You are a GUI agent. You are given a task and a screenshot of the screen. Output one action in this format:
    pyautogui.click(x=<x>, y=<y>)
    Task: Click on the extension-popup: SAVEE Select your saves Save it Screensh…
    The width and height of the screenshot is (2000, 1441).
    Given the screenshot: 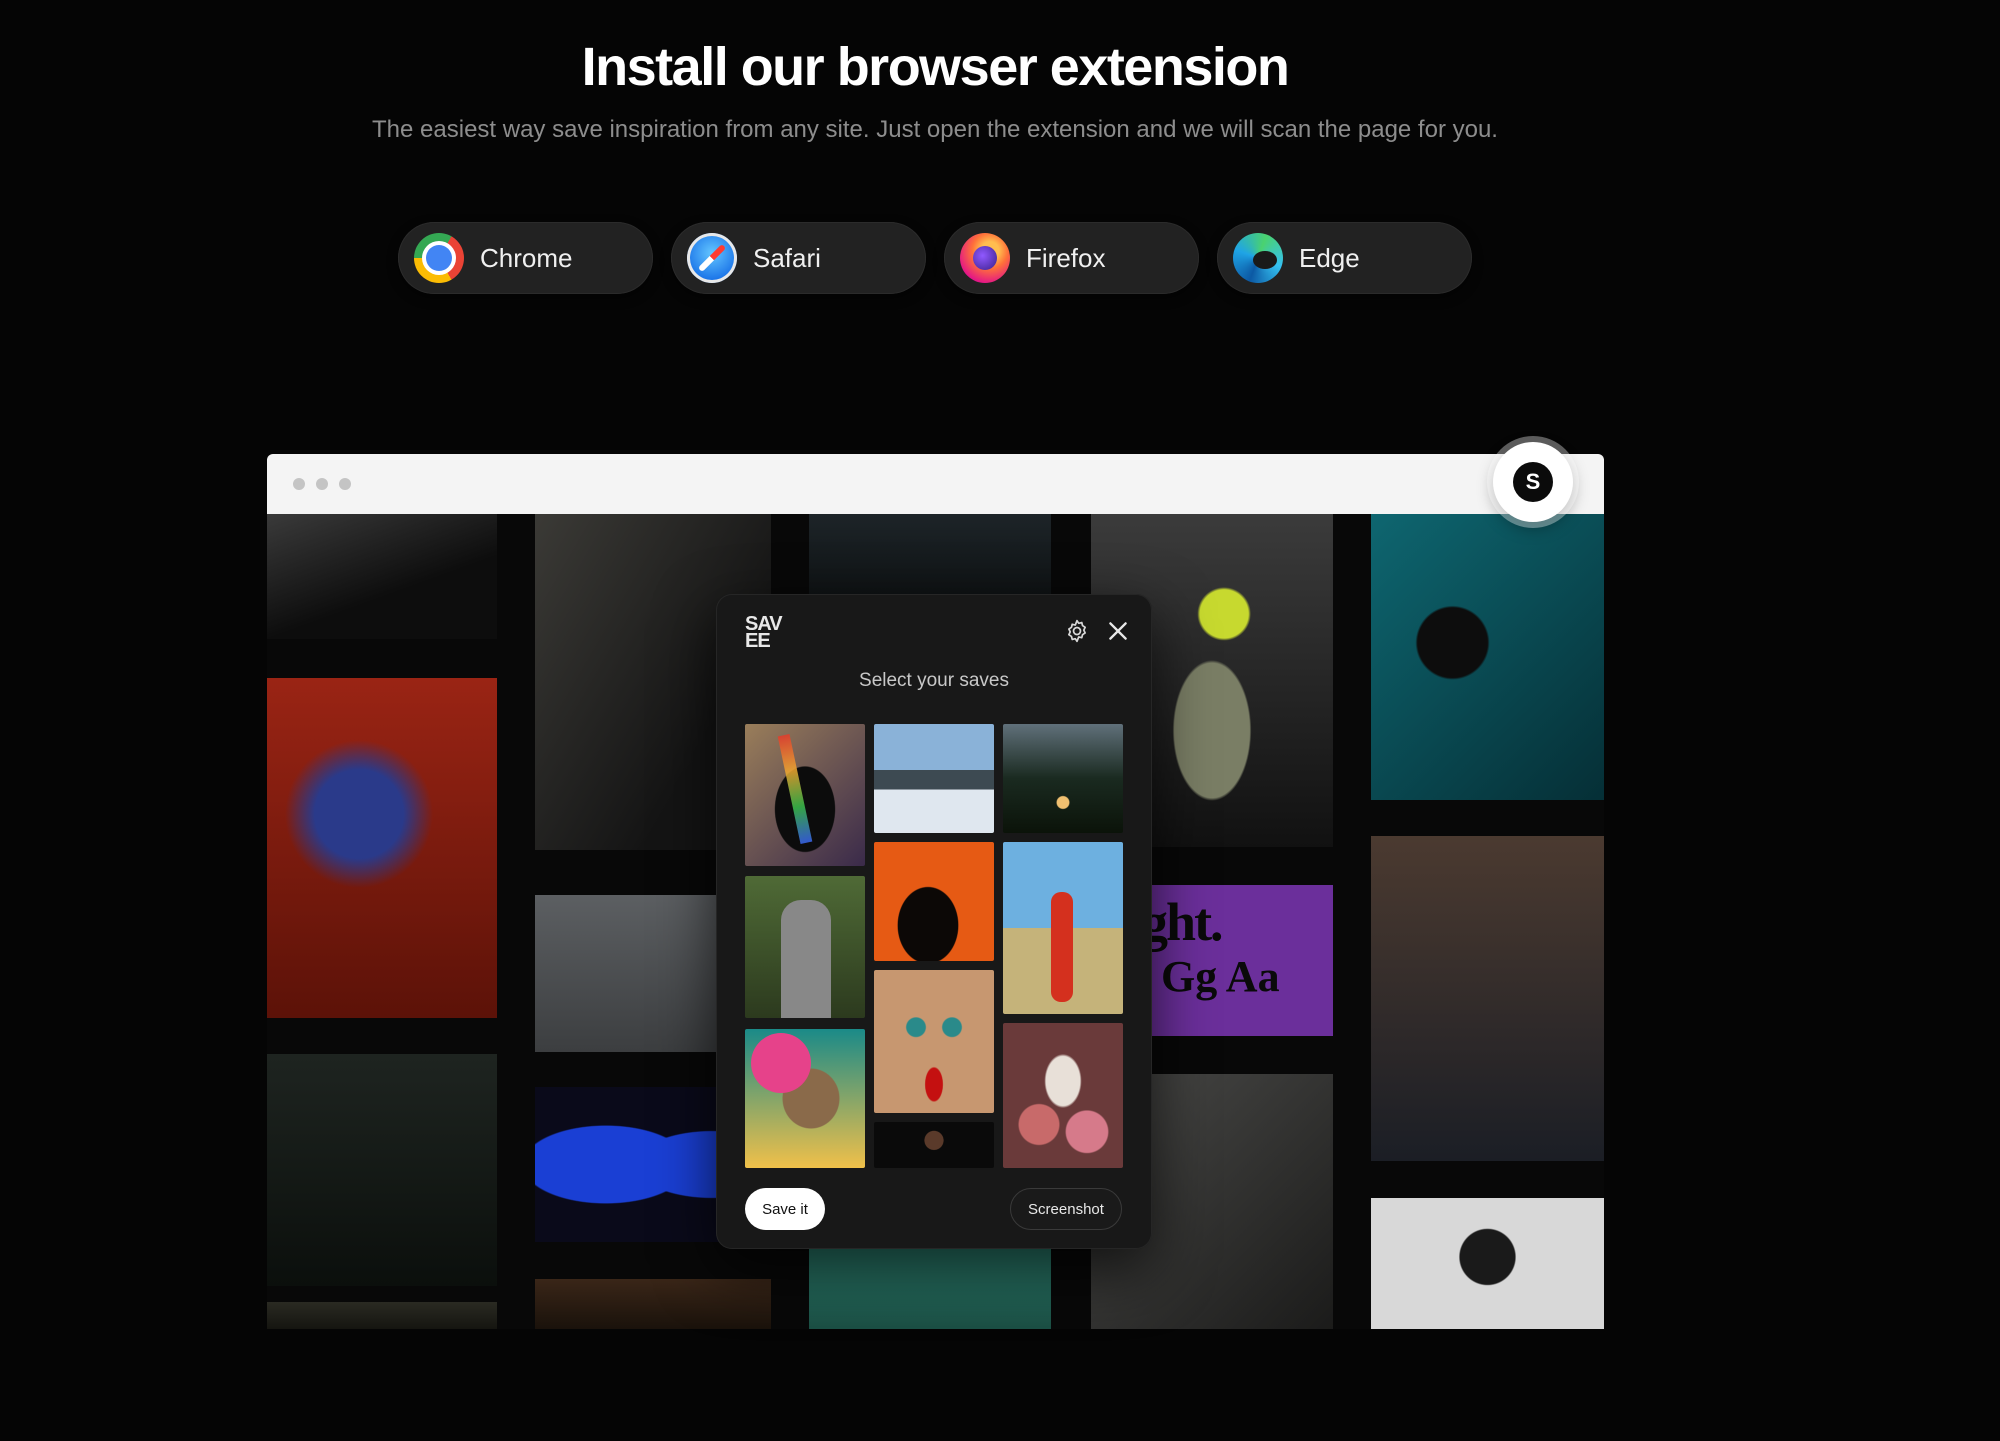 What is the action you would take?
    pyautogui.click(x=934, y=921)
    